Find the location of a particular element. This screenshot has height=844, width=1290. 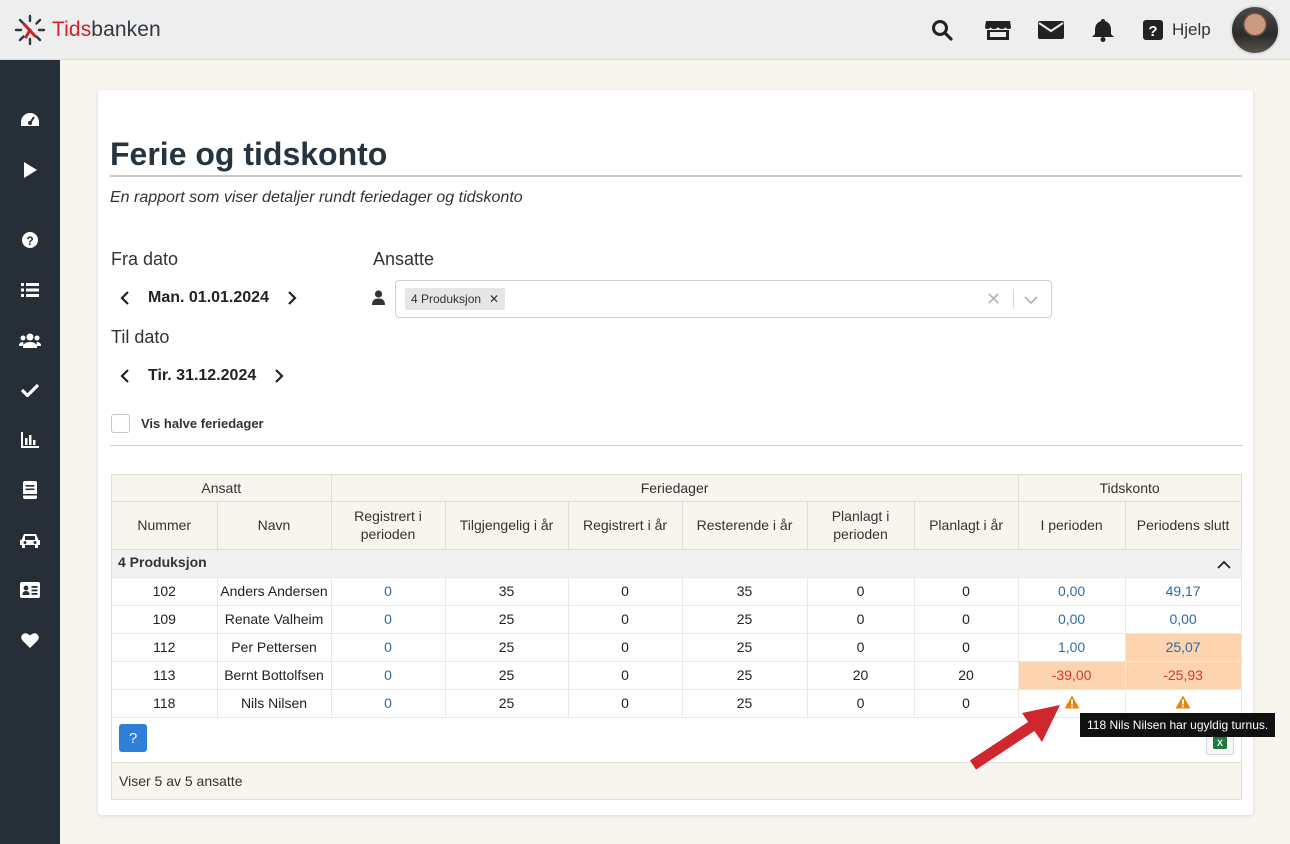

check-icon is located at coordinates (30, 390).